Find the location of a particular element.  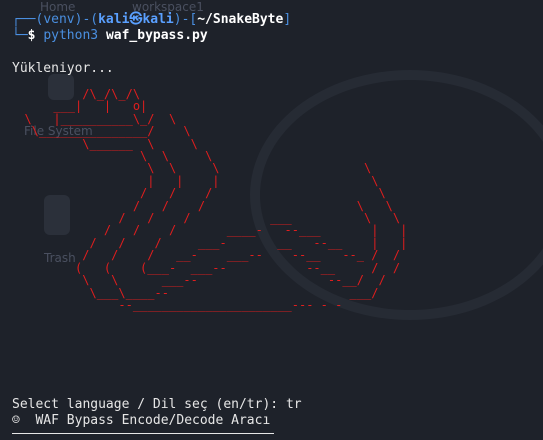

tool-title-line: ☺ WAF Bypass Encode/Decode Aracı is located at coordinates (141, 421).